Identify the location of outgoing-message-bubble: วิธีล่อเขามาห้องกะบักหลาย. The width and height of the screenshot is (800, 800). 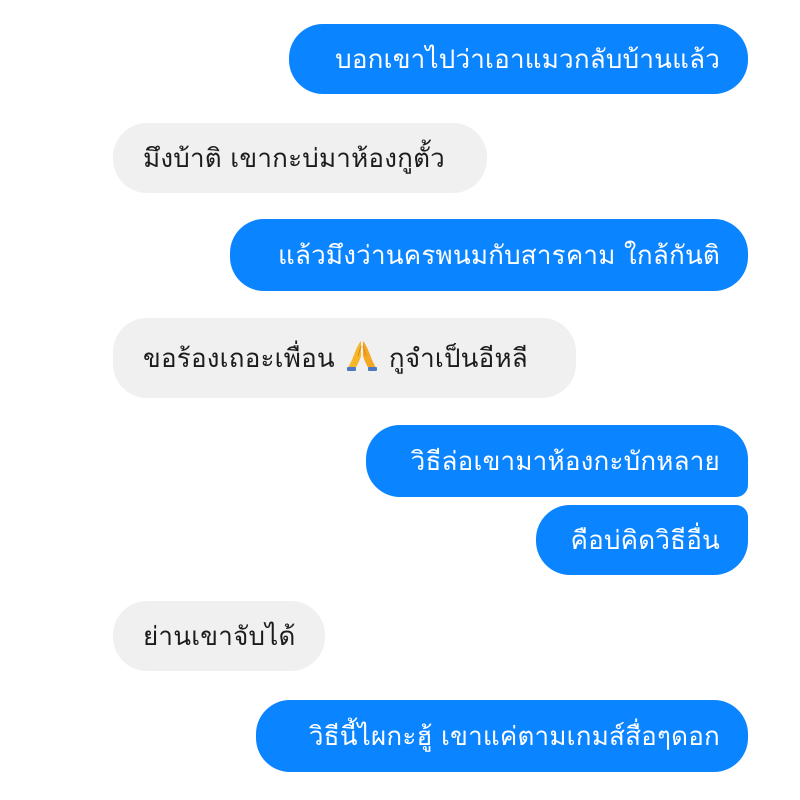
(557, 461).